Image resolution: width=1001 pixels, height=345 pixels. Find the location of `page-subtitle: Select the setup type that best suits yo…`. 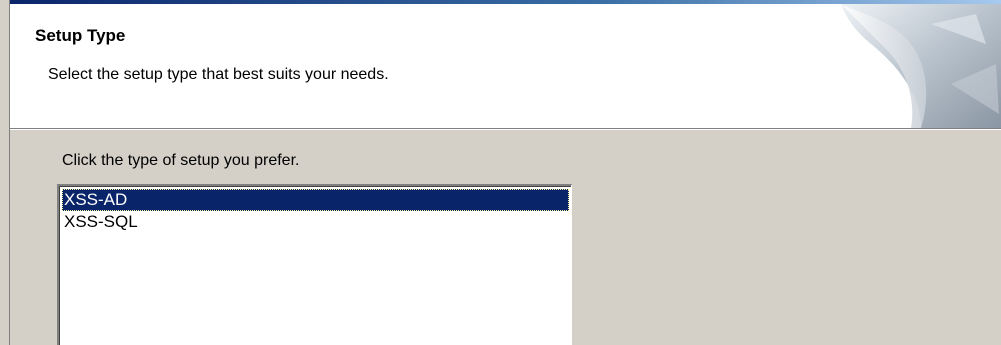

page-subtitle: Select the setup type that best suits yo… is located at coordinates (218, 74).